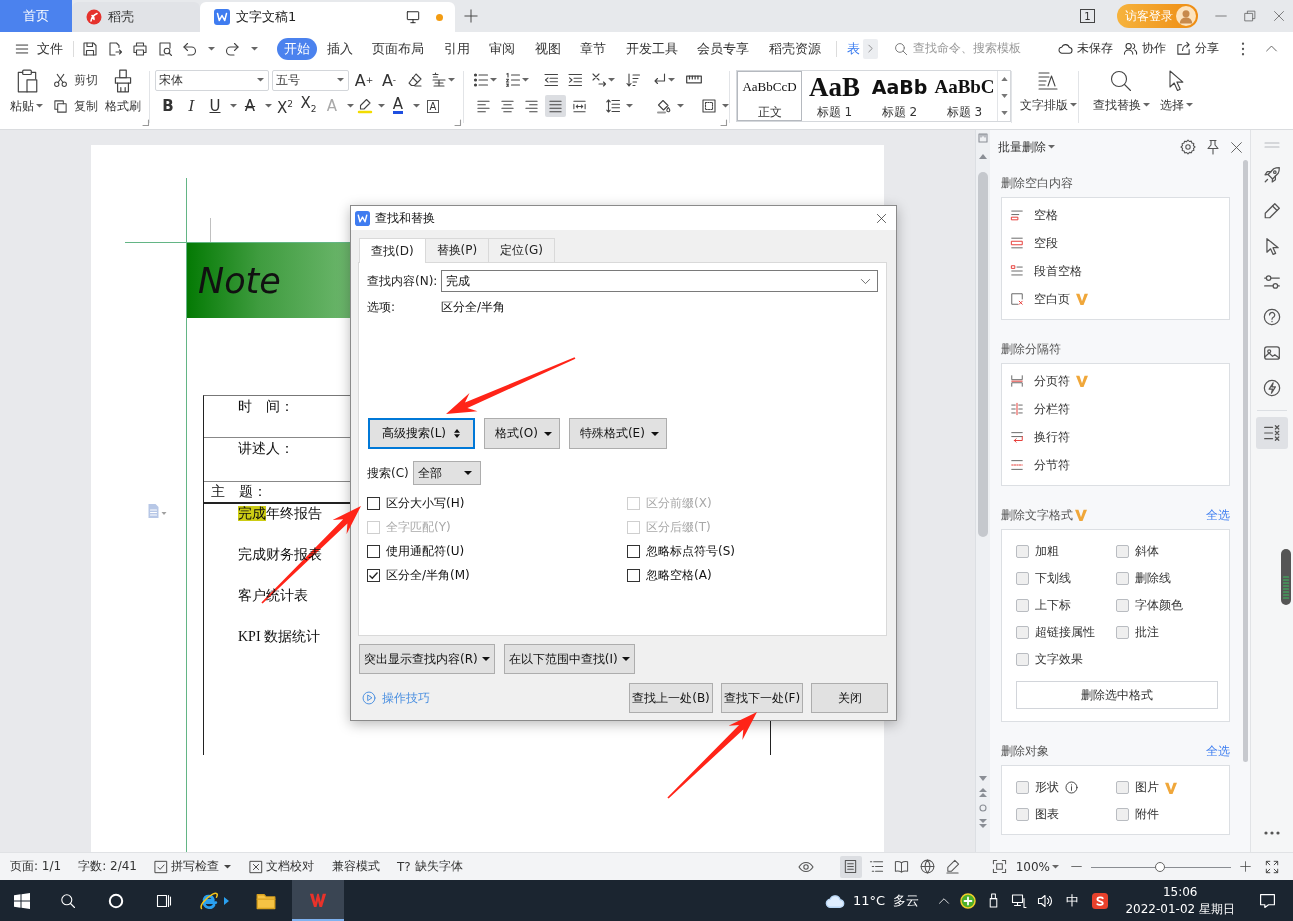  I want to click on document-tab: 文字文稿1, so click(327, 17).